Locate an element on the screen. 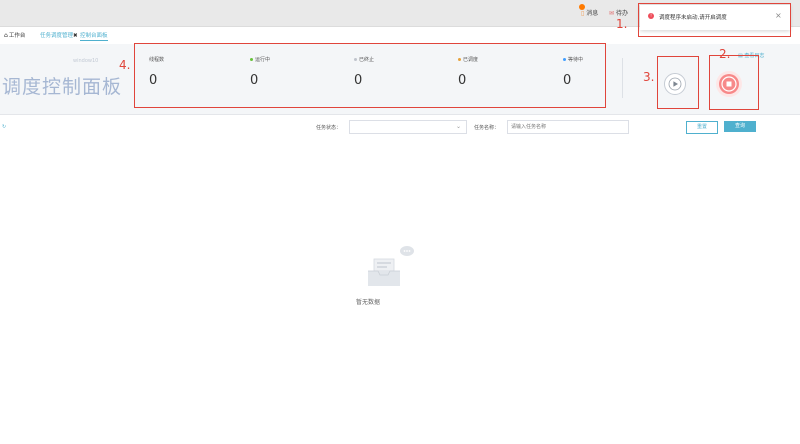 The image size is (800, 444). annotation-label-4: 4. is located at coordinates (125, 65).